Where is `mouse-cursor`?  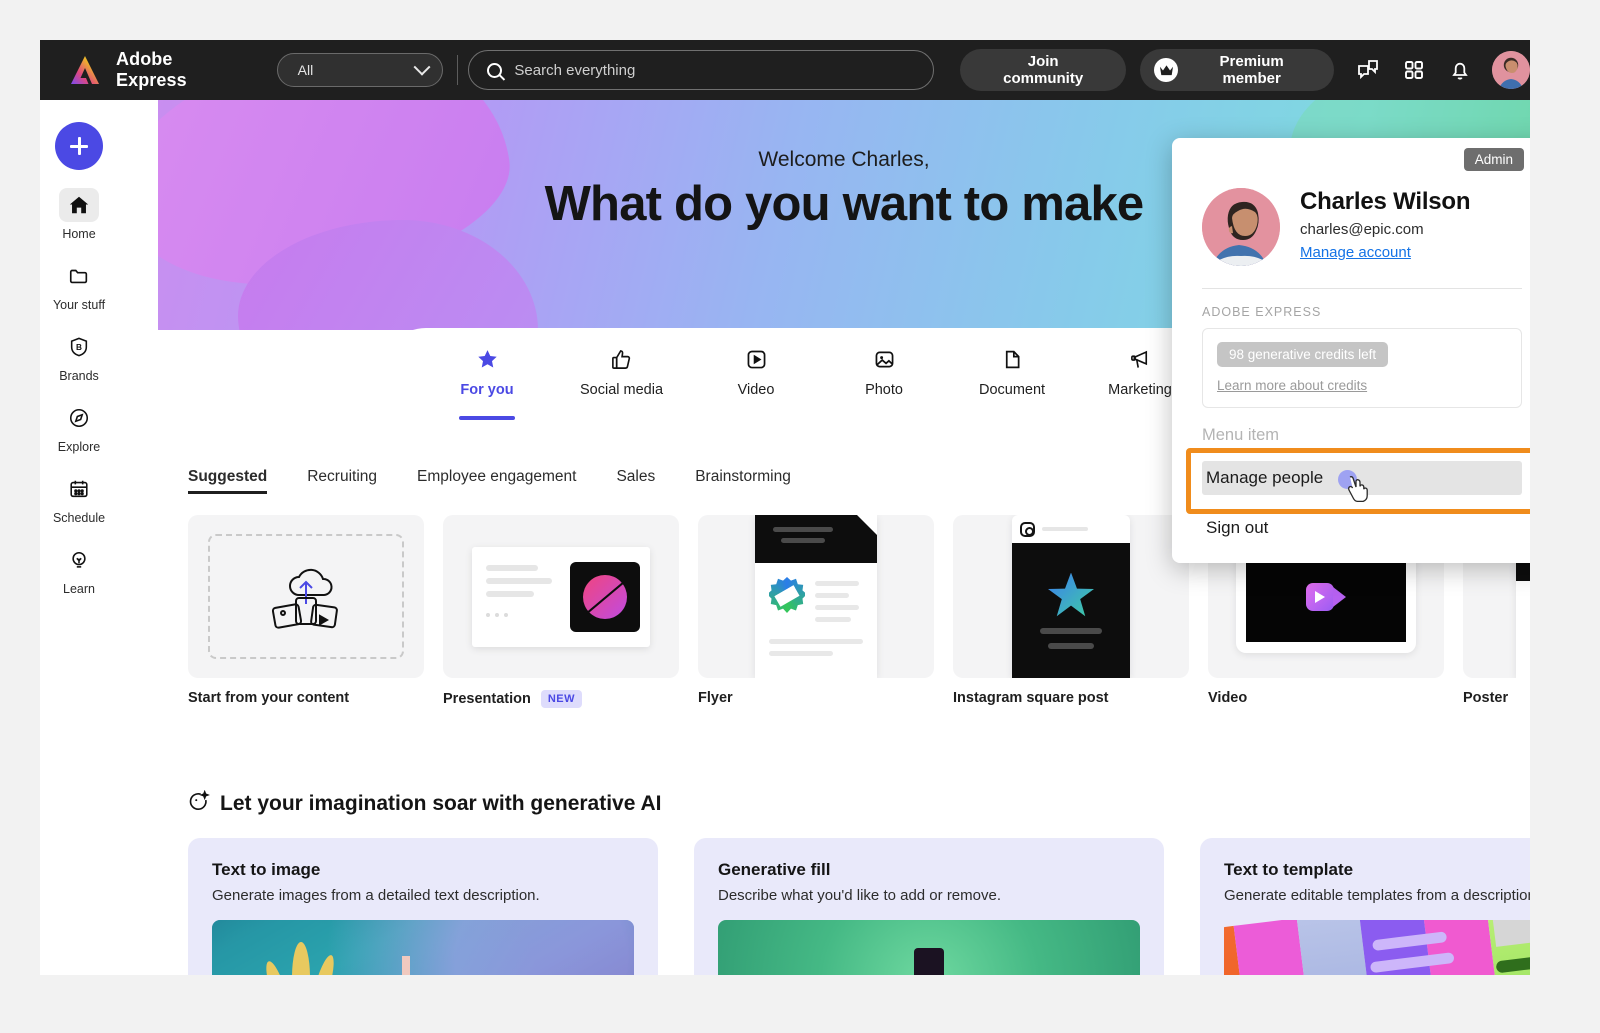
mouse-cursor is located at coordinates (1355, 487).